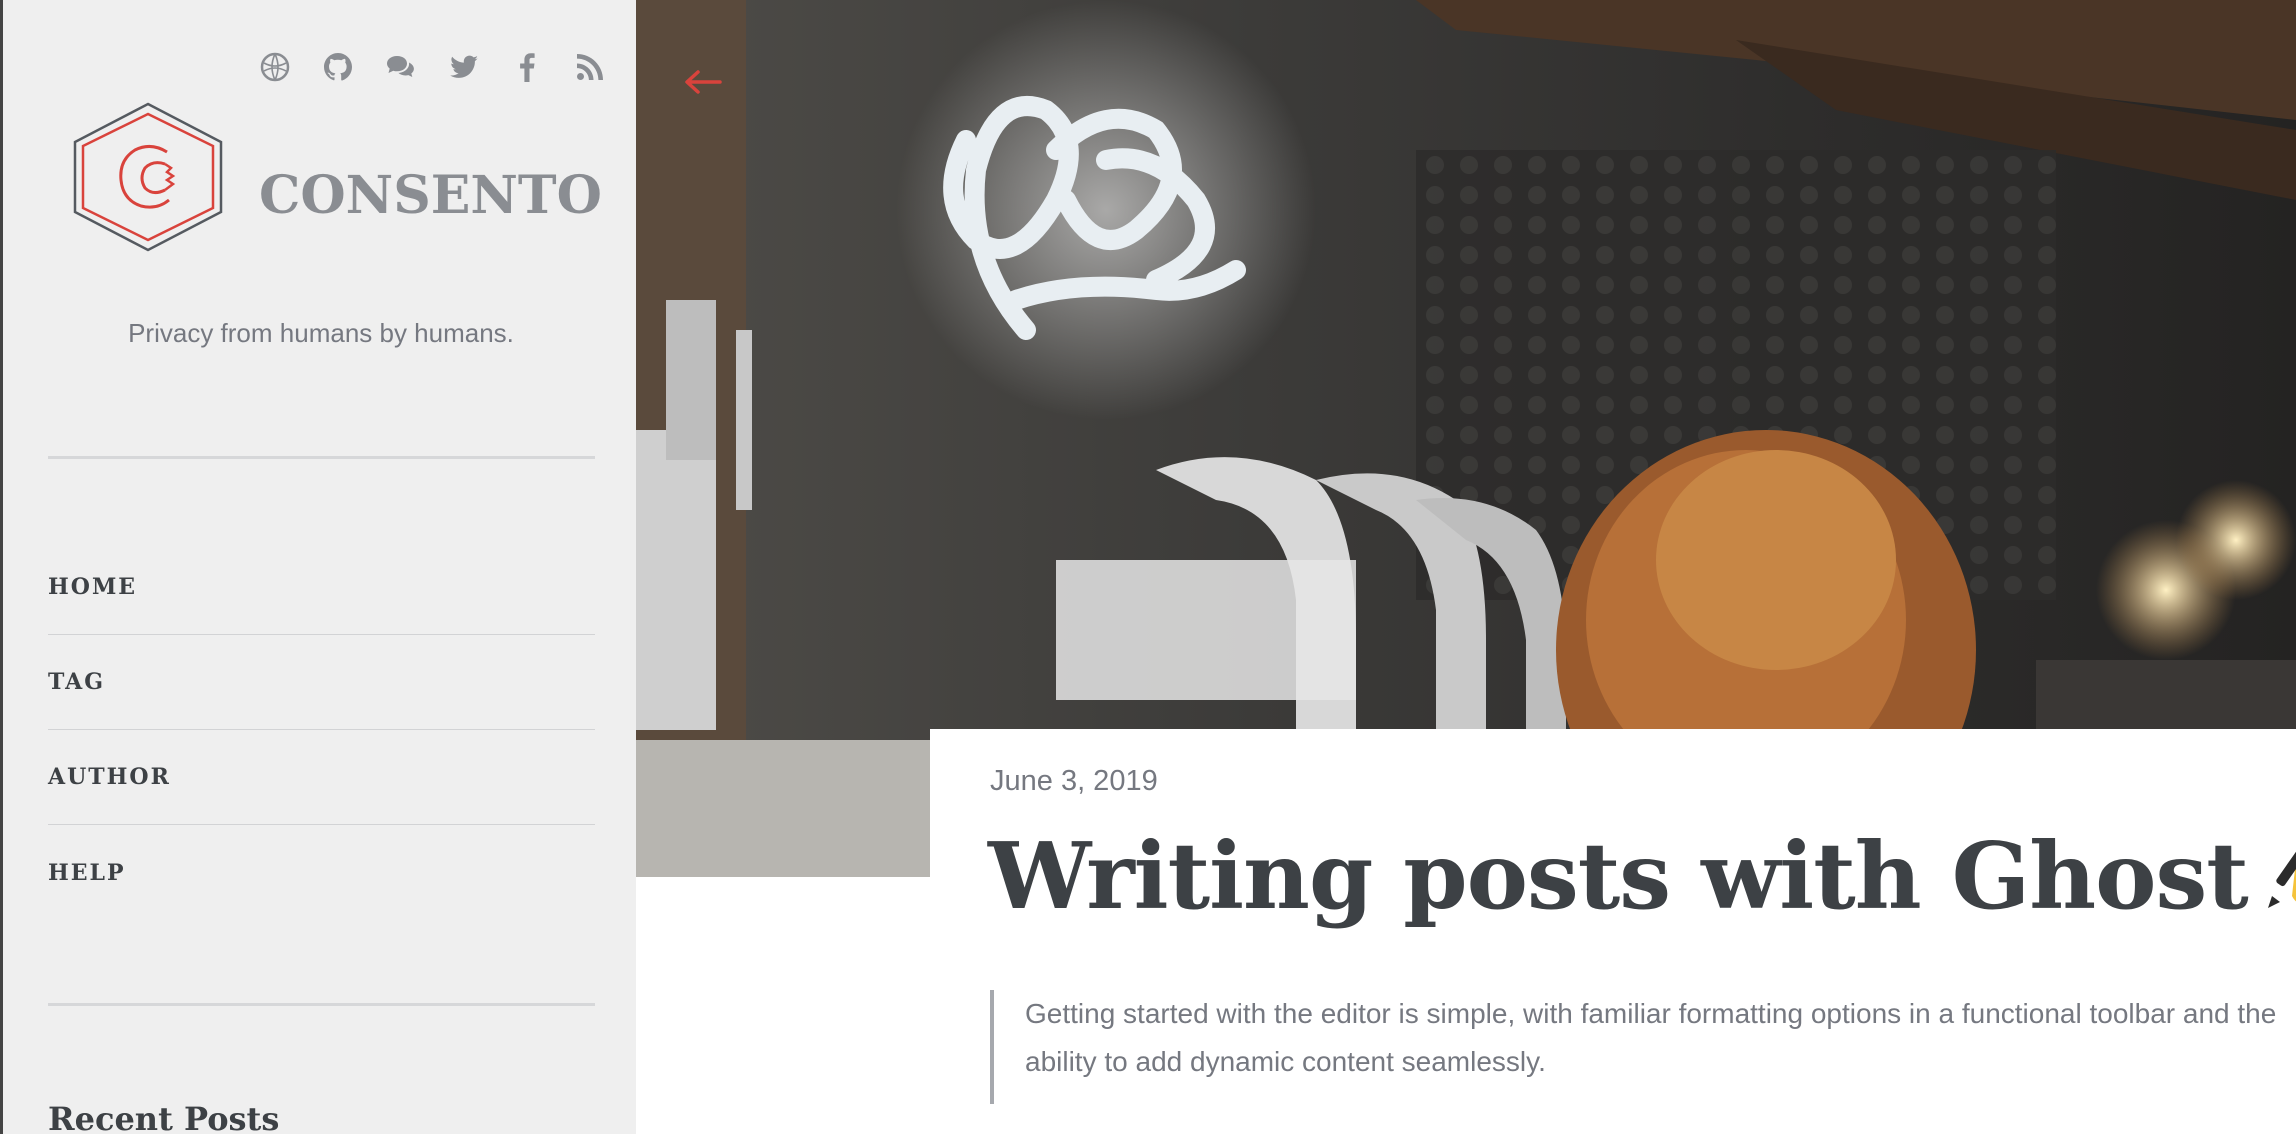 The height and width of the screenshot is (1138, 2296). I want to click on arrow-left-icon, so click(702, 82).